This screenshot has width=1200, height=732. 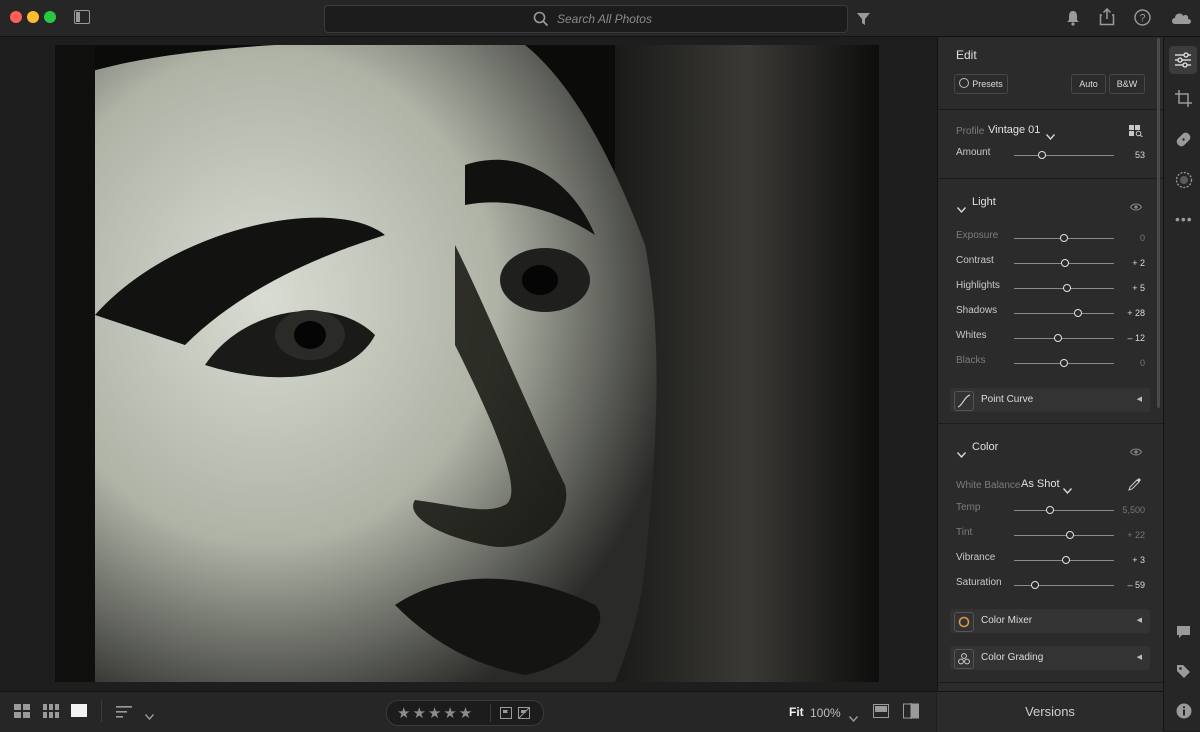 I want to click on profile-browser-icon, so click(x=1136, y=133).